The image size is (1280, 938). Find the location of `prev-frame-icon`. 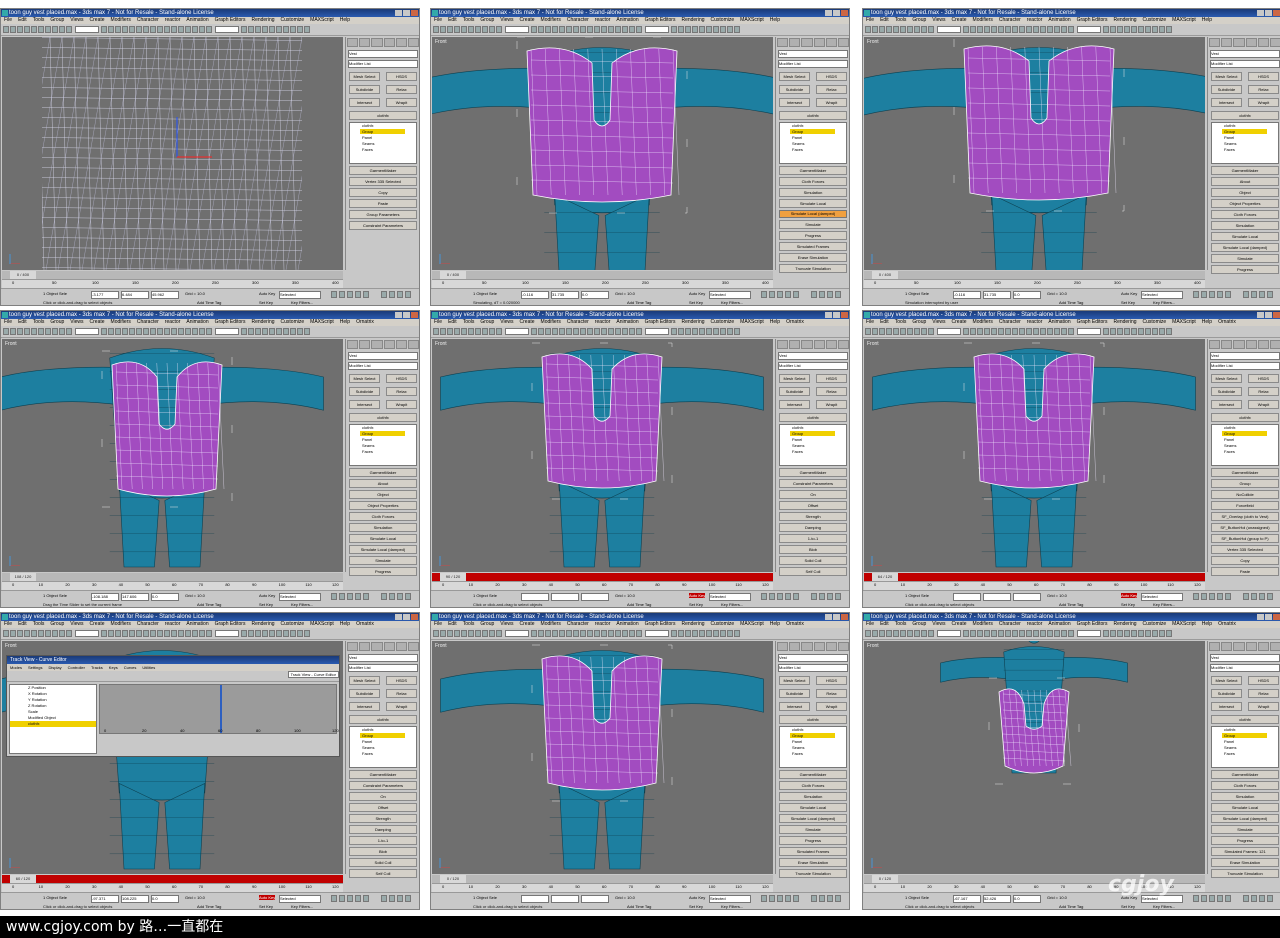

prev-frame-icon is located at coordinates (342, 596).